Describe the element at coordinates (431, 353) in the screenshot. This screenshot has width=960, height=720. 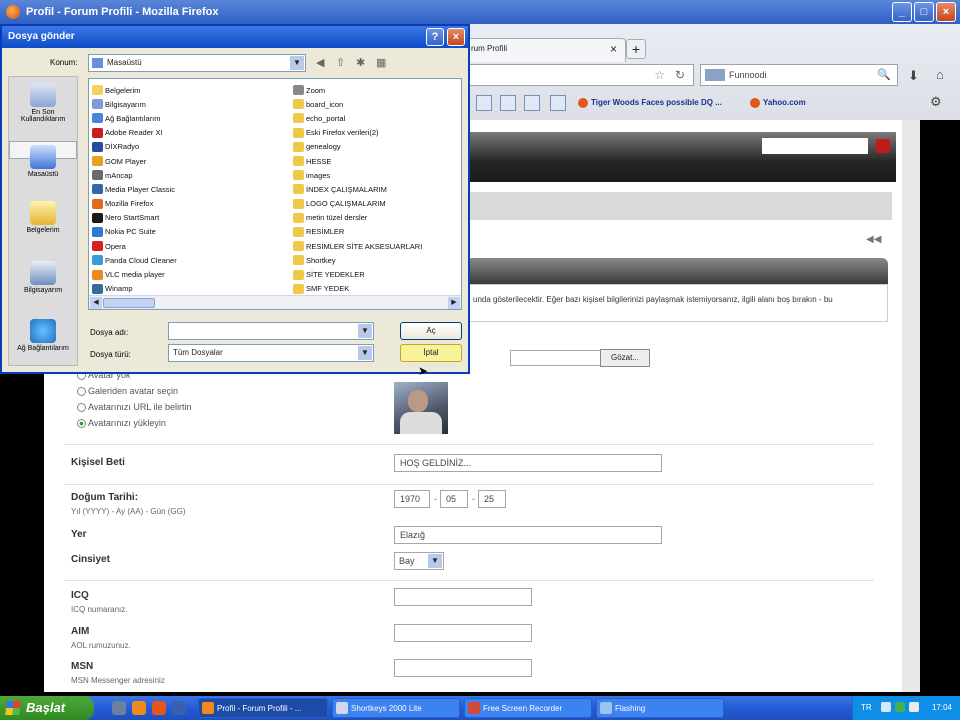
I see `cancel-button: İptal` at that location.